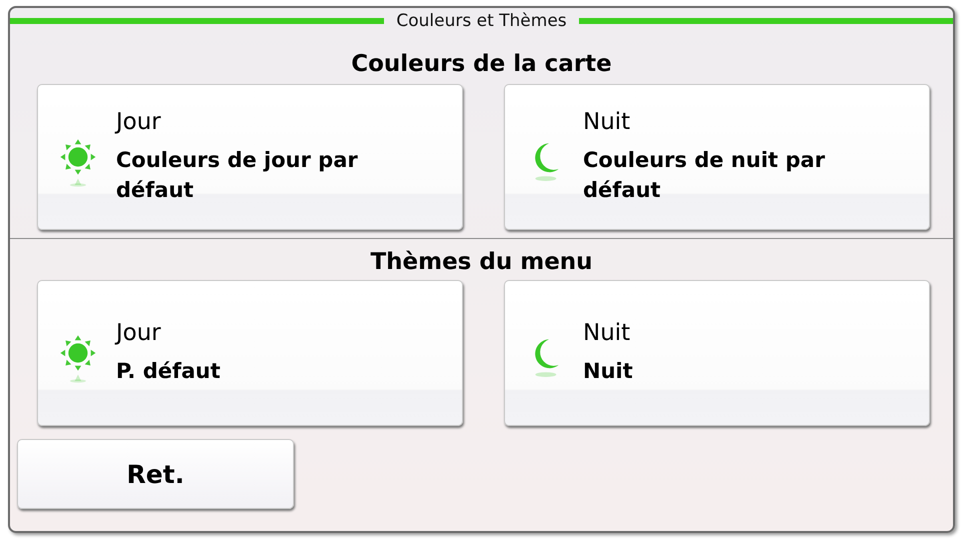  I want to click on option-button: Jour Couleurs de jour par défaut, so click(250, 157).